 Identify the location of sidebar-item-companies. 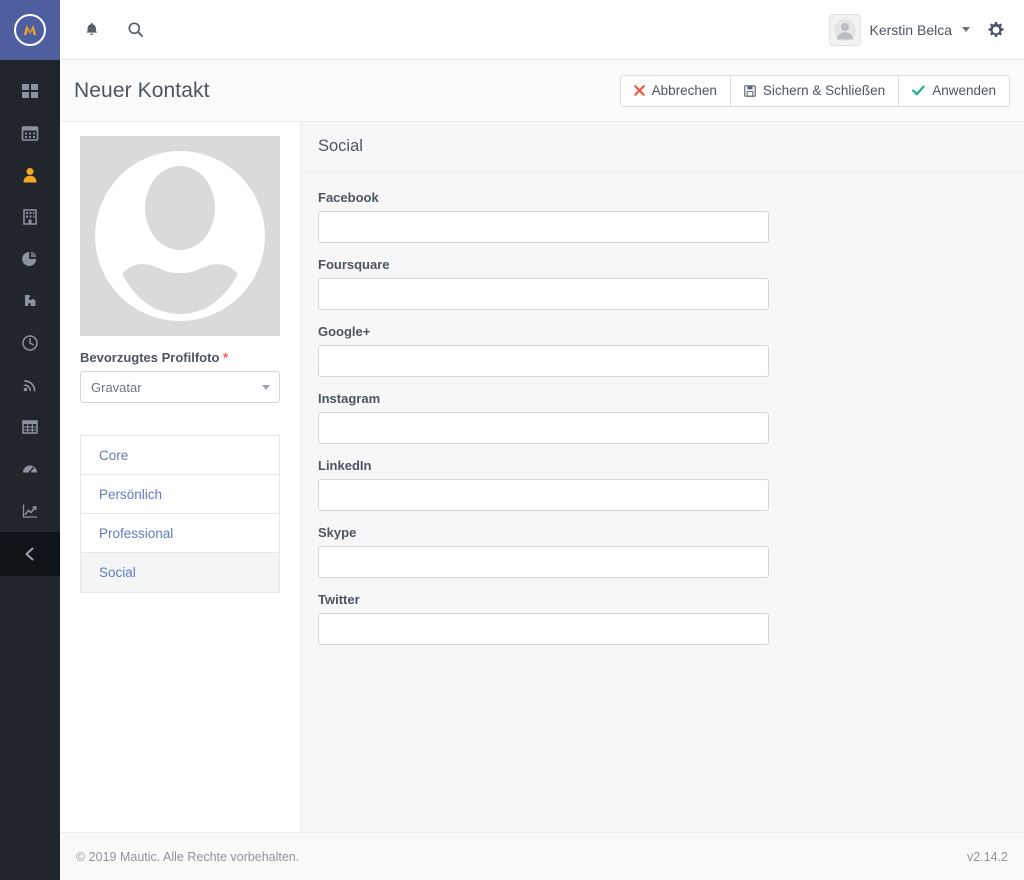
(30, 217).